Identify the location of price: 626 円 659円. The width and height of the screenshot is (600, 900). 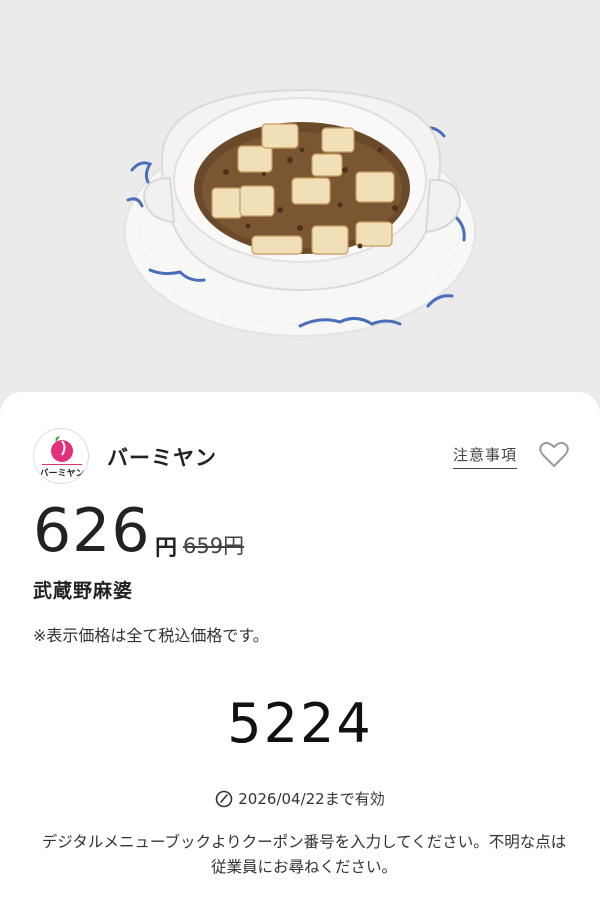
(233, 531).